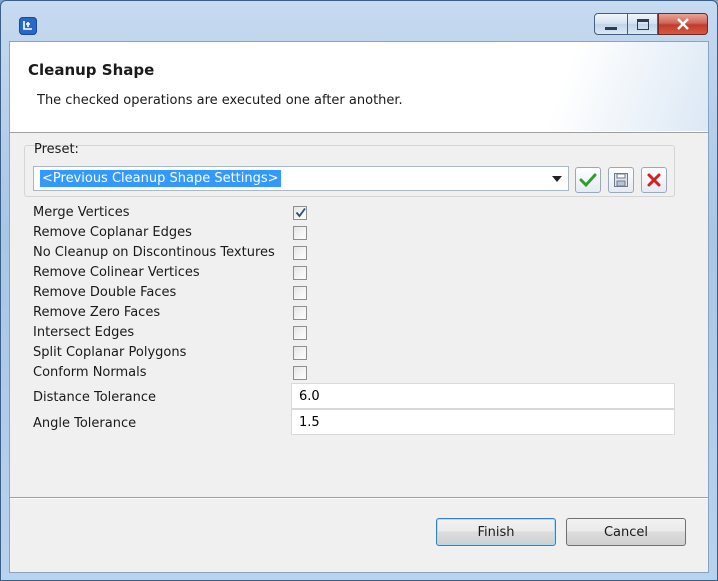  What do you see at coordinates (301, 178) in the screenshot?
I see `preset-dropdown: <Previous Cleanup Shape Settings>` at bounding box center [301, 178].